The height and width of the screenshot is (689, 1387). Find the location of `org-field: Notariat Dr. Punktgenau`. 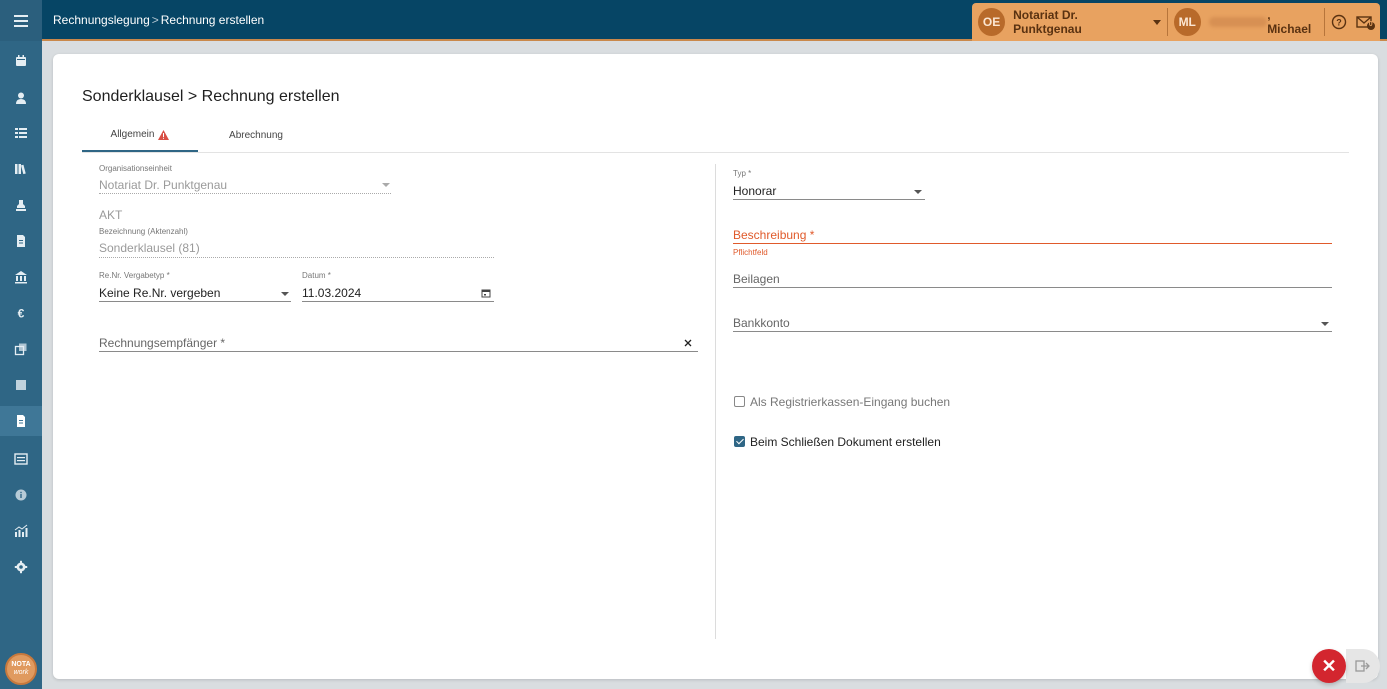

org-field: Notariat Dr. Punktgenau is located at coordinates (245, 185).